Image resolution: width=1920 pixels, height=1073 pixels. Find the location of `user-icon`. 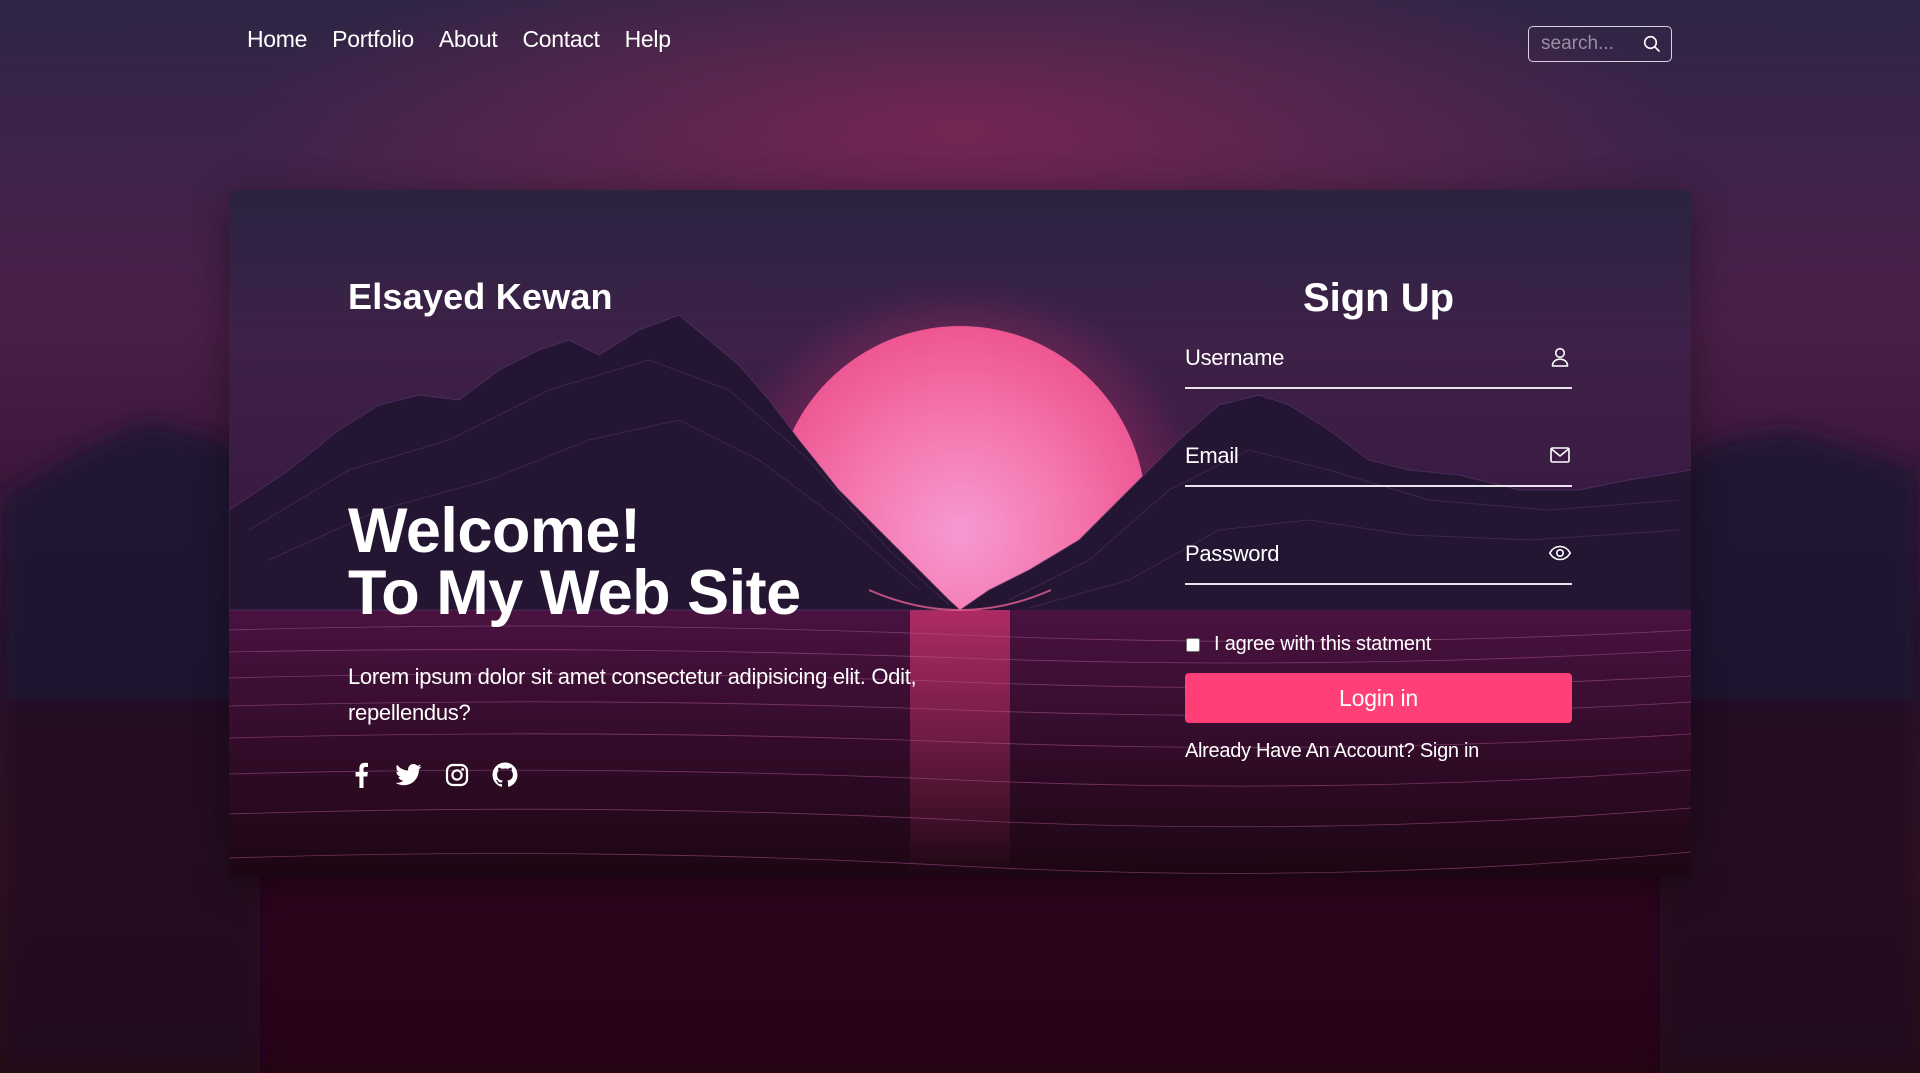

user-icon is located at coordinates (1560, 357).